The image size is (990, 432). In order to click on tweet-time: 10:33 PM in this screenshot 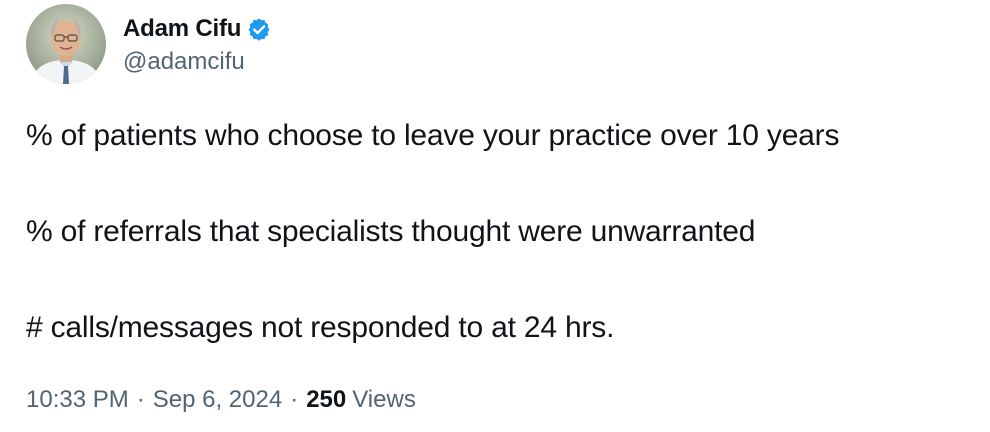, I will do `click(77, 400)`.